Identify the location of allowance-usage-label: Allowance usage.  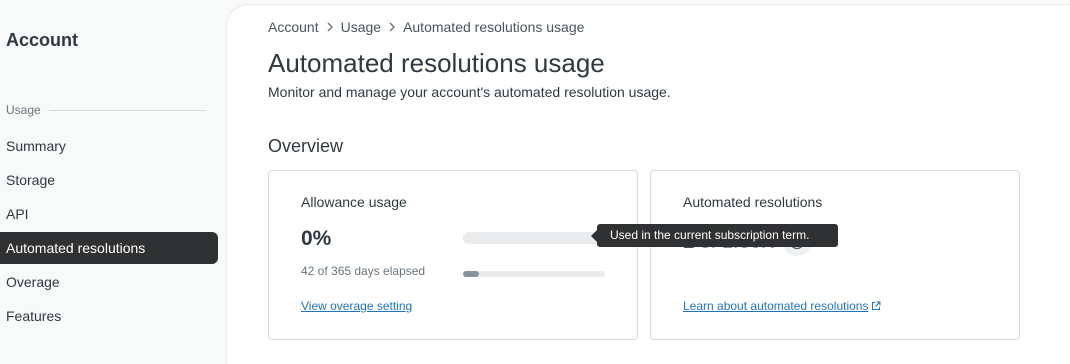
(354, 202).